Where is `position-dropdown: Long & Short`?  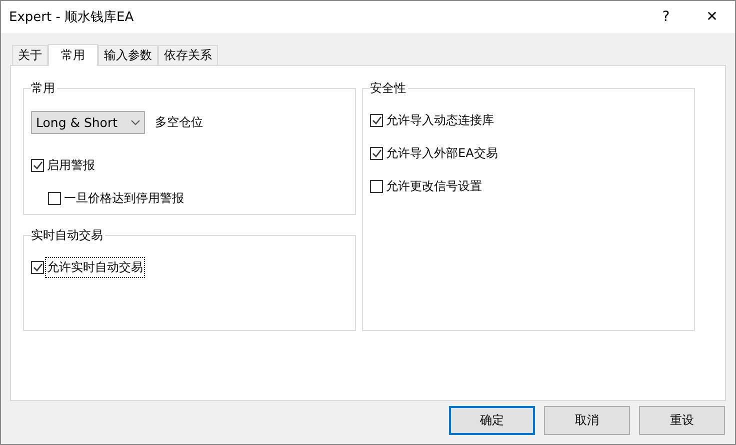 position-dropdown: Long & Short is located at coordinates (88, 122).